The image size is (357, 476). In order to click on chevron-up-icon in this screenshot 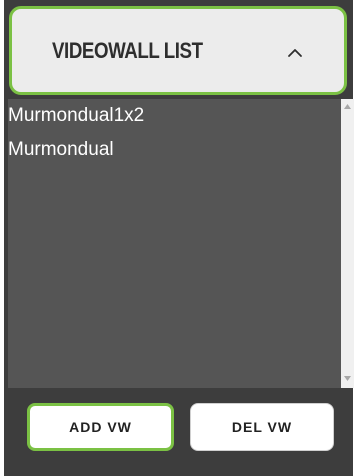, I will do `click(295, 52)`.